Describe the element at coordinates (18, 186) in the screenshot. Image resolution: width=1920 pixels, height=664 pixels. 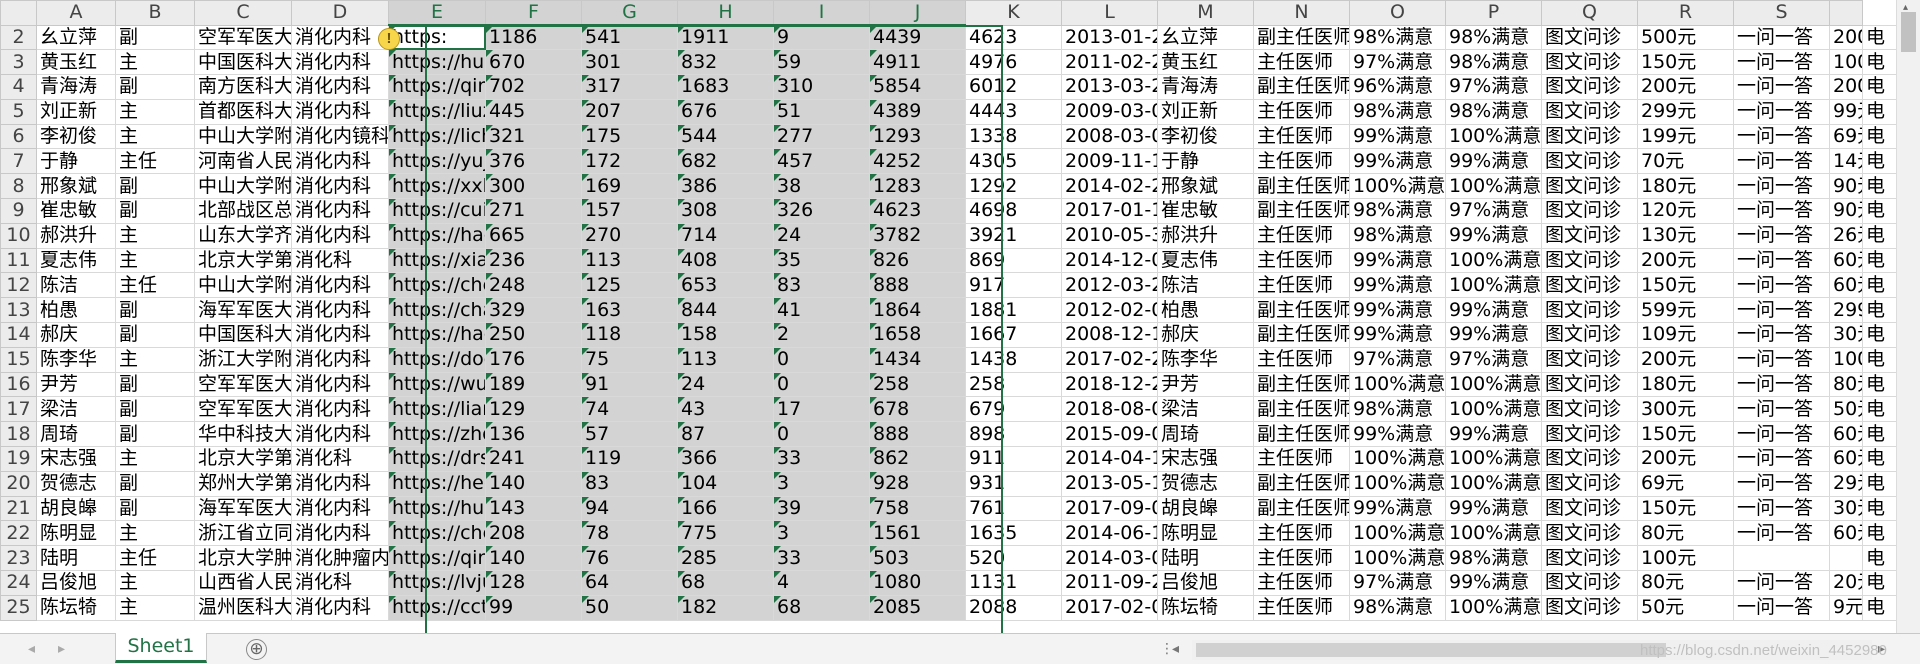
I see `row-header: 8` at that location.